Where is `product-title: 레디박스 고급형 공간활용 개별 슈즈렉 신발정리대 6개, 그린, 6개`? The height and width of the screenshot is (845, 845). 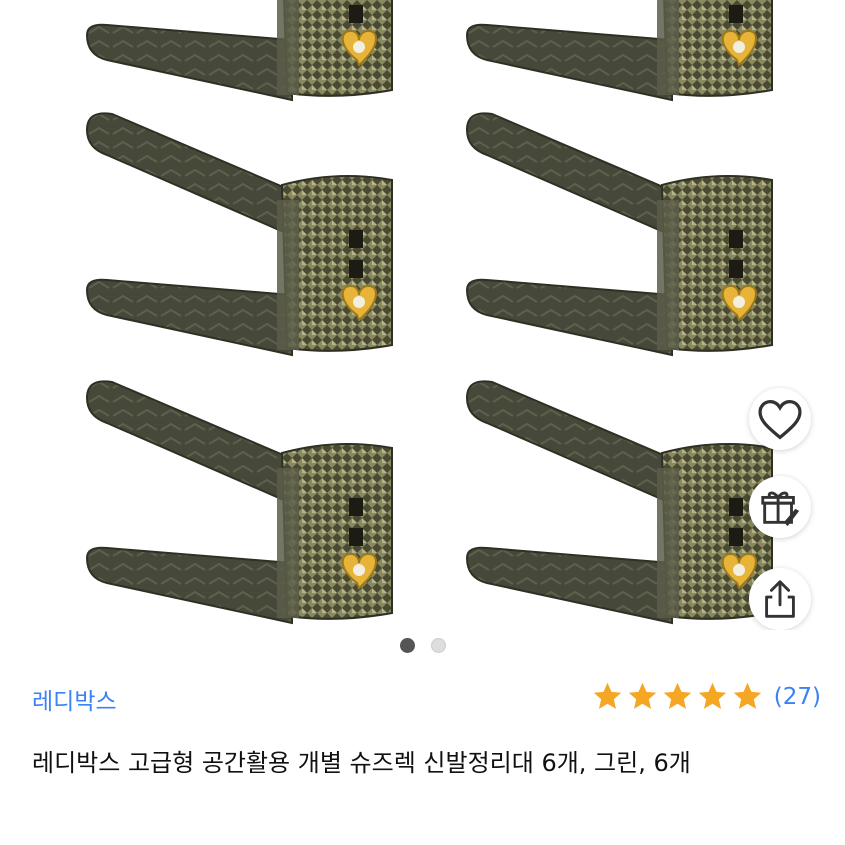
product-title: 레디박스 고급형 공간활용 개별 슈즈렉 신발정리대 6개, 그린, 6개 is located at coordinates (361, 763).